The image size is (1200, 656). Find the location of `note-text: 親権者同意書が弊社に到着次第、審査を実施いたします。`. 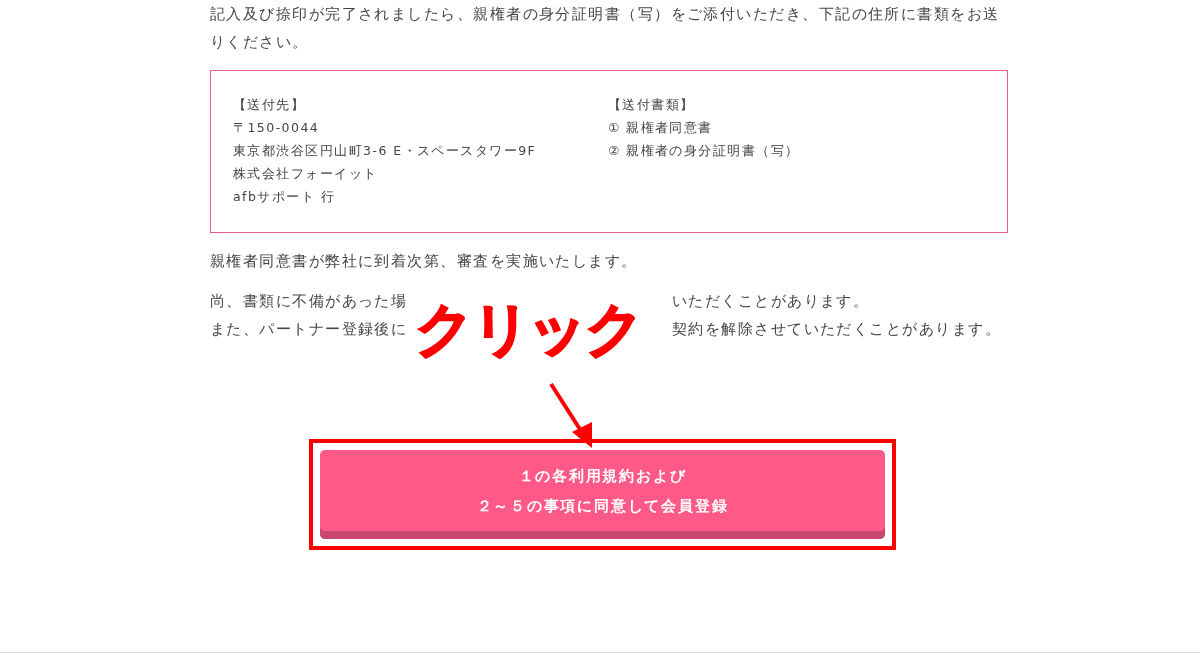

note-text: 親権者同意書が弊社に到着次第、審査を実施いたします。 is located at coordinates (424, 261).